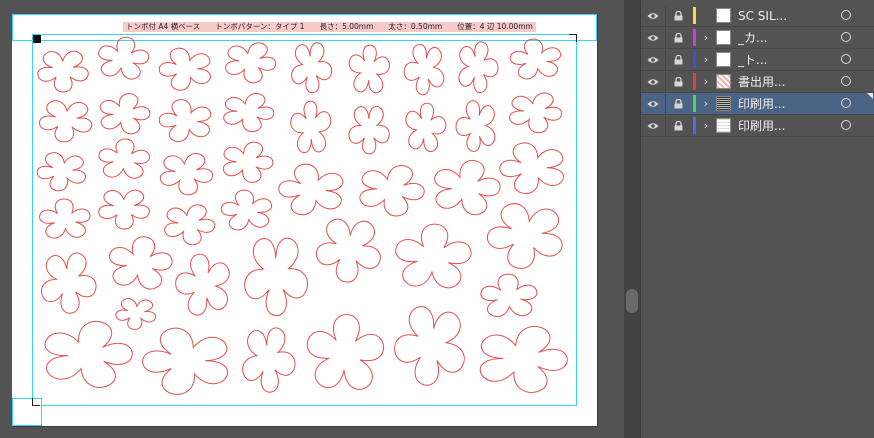 Image resolution: width=874 pixels, height=438 pixels. I want to click on scrollbar-thumb, so click(632, 301).